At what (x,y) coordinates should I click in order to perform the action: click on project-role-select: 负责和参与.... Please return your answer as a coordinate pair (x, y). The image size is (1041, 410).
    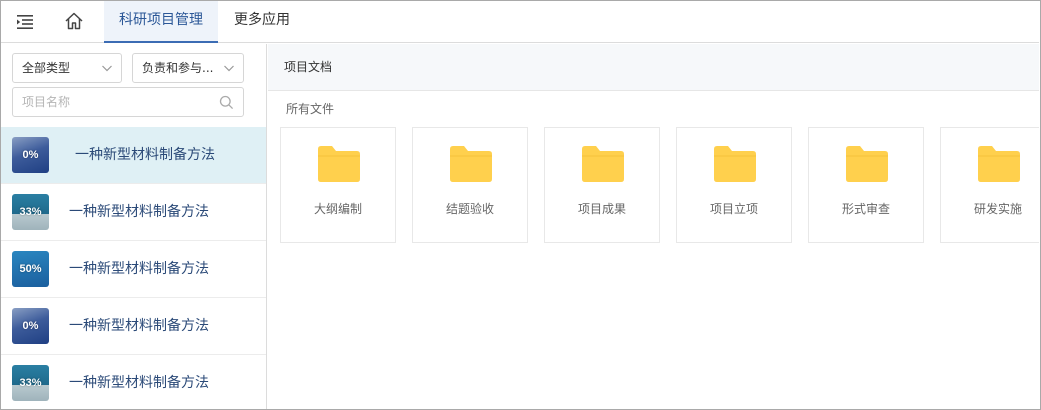
    Looking at the image, I should click on (188, 68).